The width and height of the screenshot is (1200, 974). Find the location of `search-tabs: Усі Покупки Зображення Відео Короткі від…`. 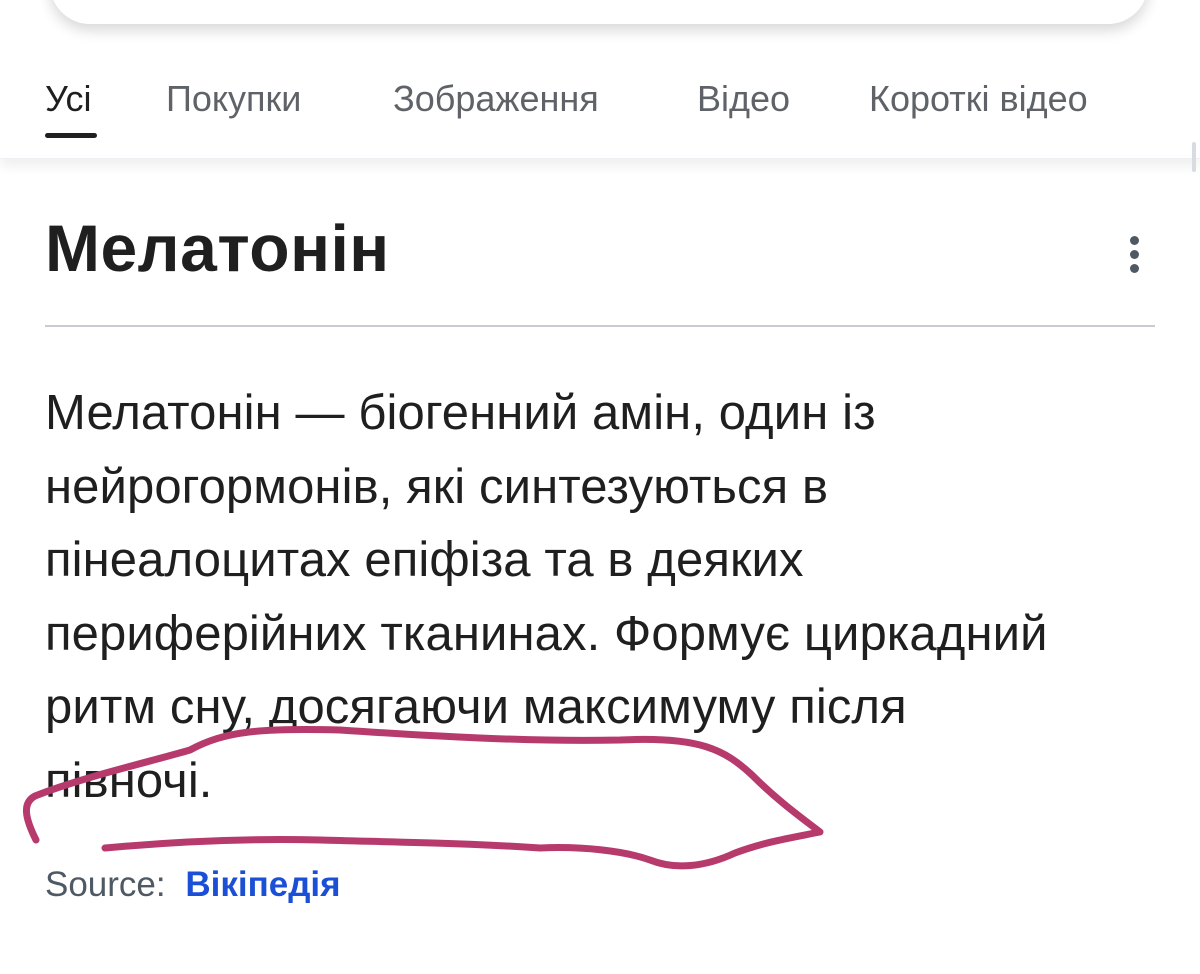

search-tabs: Усі Покупки Зображення Відео Короткі від… is located at coordinates (600, 116).